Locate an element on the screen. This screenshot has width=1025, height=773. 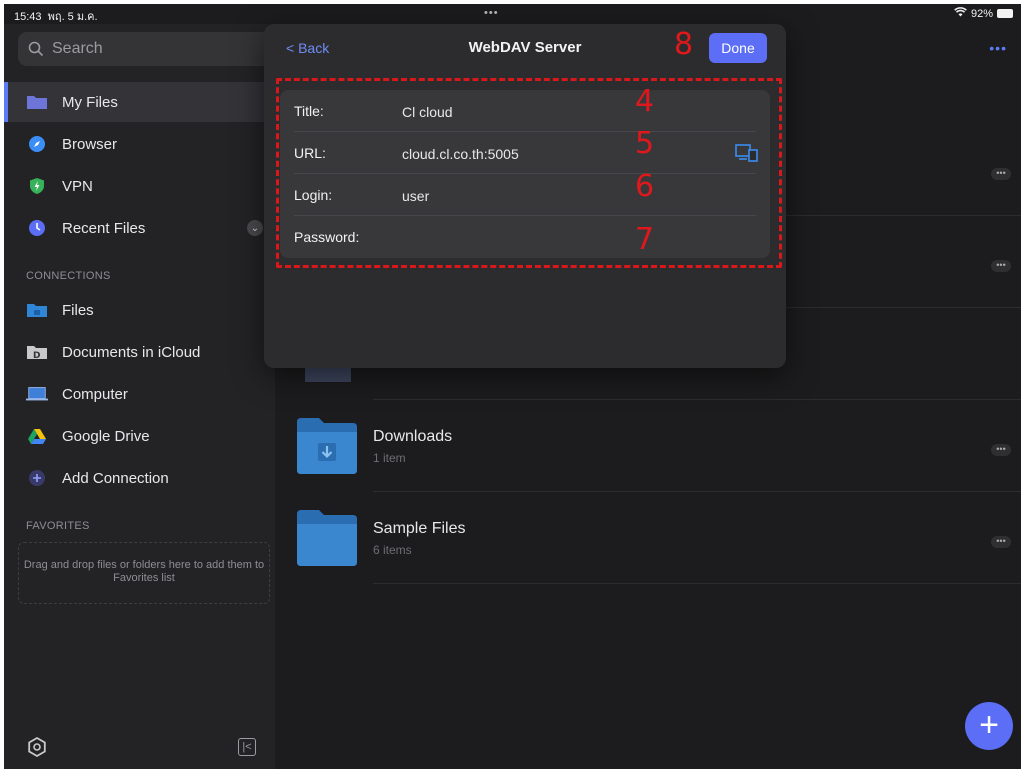
sidebar-item-label: Files is located at coordinates (78, 310).